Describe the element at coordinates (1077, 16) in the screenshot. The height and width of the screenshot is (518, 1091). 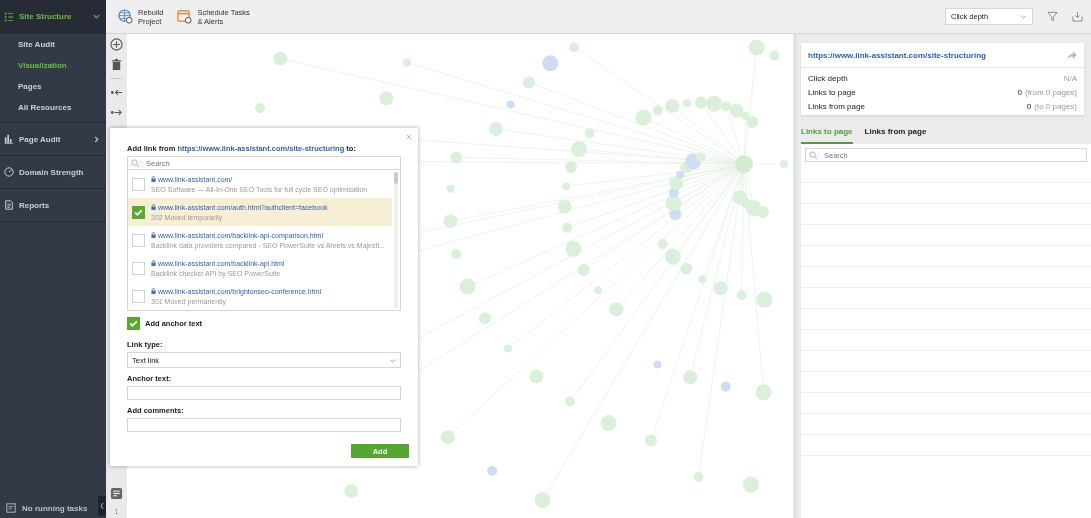
I see `export-icon` at that location.